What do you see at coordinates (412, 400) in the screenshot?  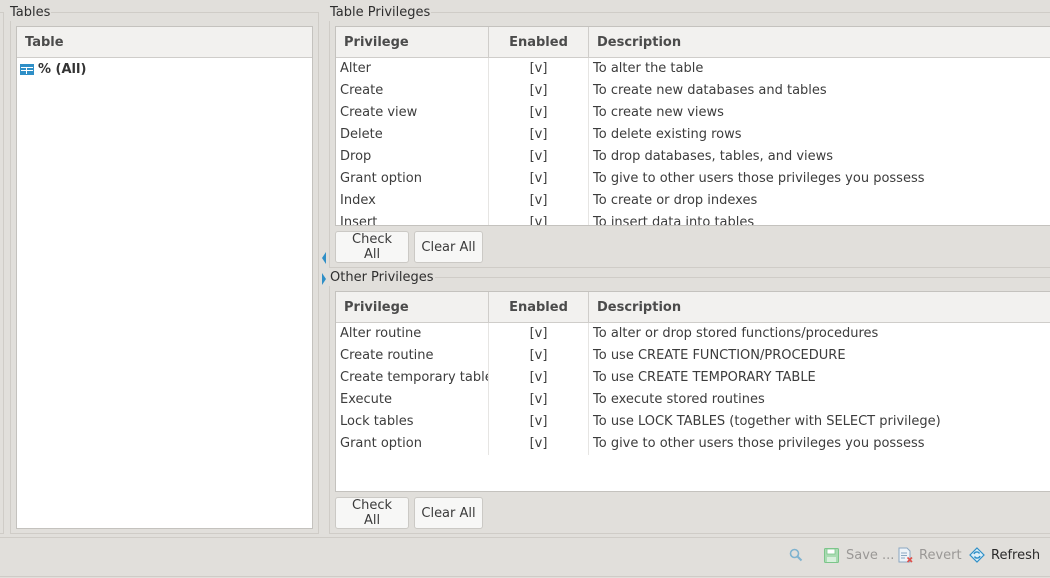 I see `privilege-name: Execute` at bounding box center [412, 400].